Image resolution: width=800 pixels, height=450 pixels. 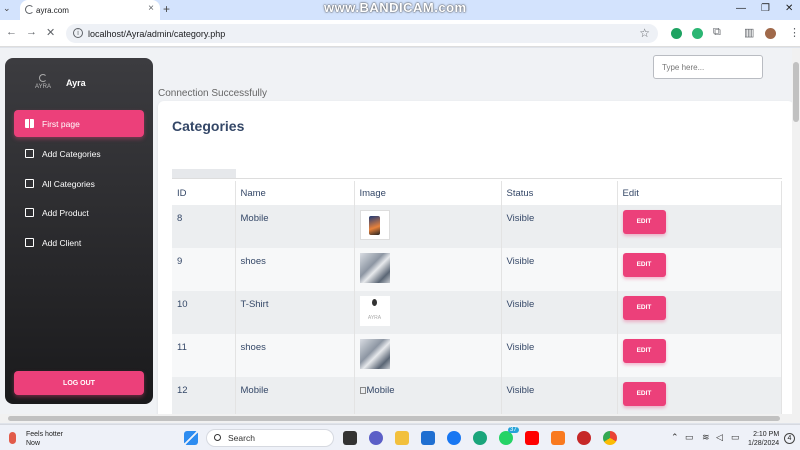 What do you see at coordinates (52, 10) in the screenshot?
I see `tab-title: ayra.com` at bounding box center [52, 10].